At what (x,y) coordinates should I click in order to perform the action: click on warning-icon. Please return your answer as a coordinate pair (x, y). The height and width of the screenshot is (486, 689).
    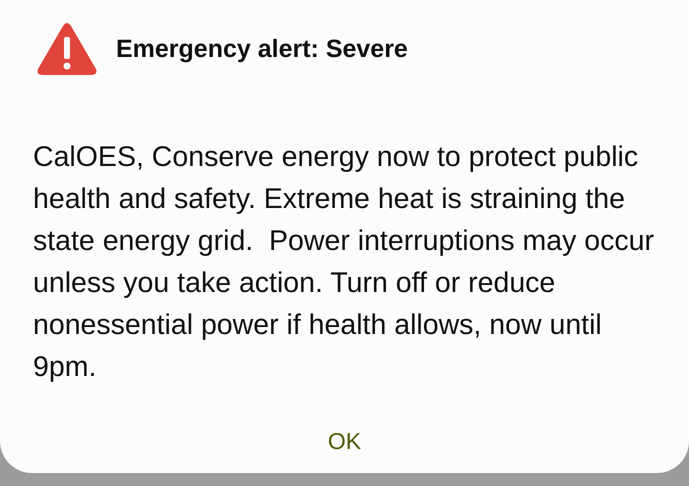
    Looking at the image, I should click on (67, 49).